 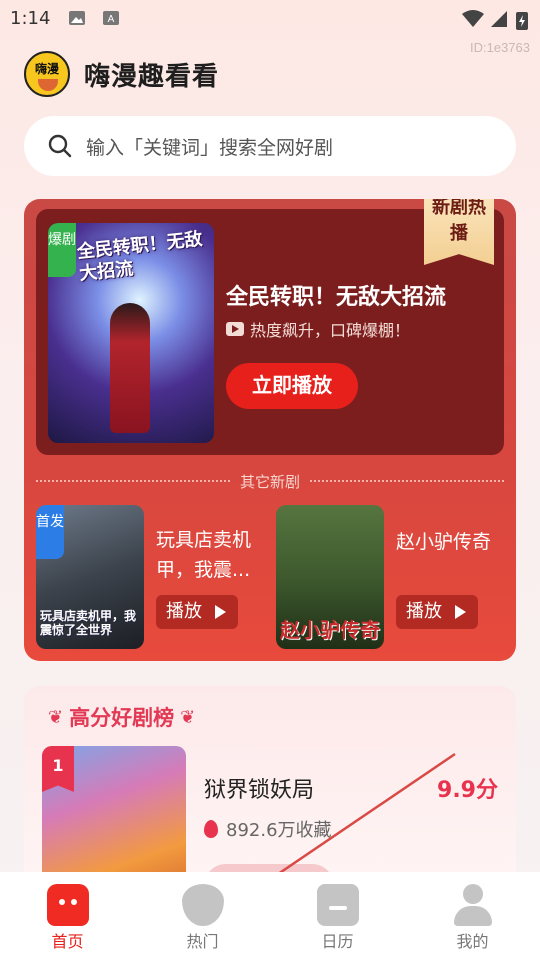 I want to click on tab-home: 首页, so click(x=67, y=916).